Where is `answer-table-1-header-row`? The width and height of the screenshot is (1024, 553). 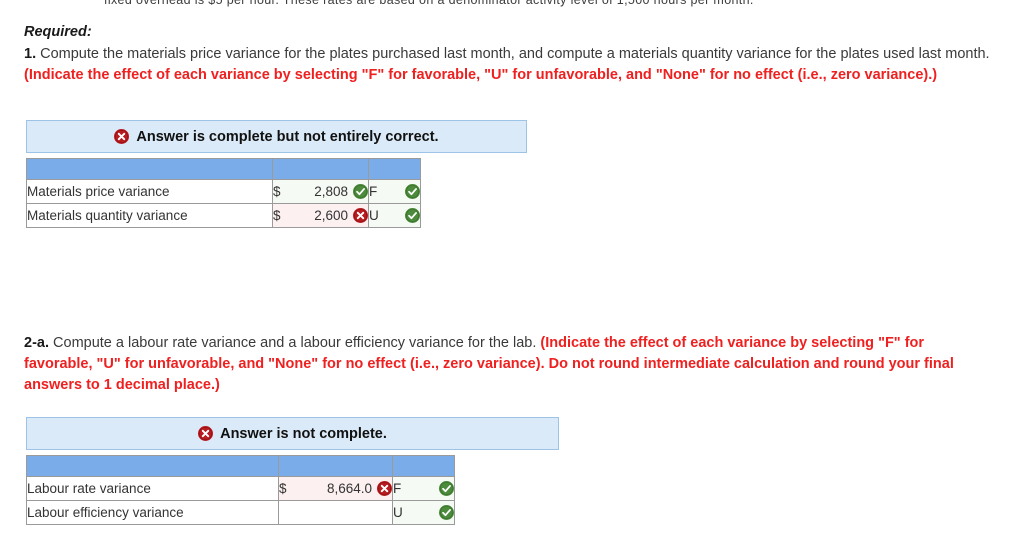
answer-table-1-header-row is located at coordinates (223, 169).